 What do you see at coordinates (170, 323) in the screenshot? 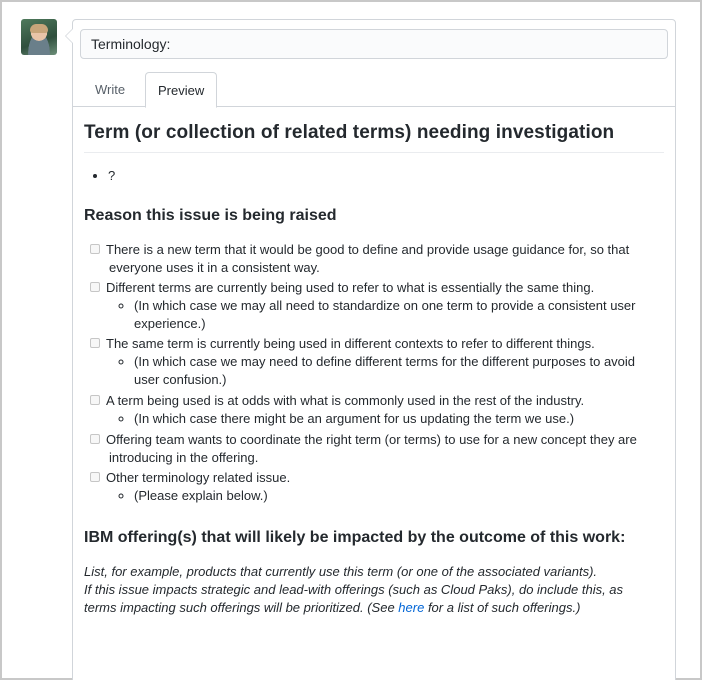
I see `subitem-text-cont: experience.)` at bounding box center [170, 323].